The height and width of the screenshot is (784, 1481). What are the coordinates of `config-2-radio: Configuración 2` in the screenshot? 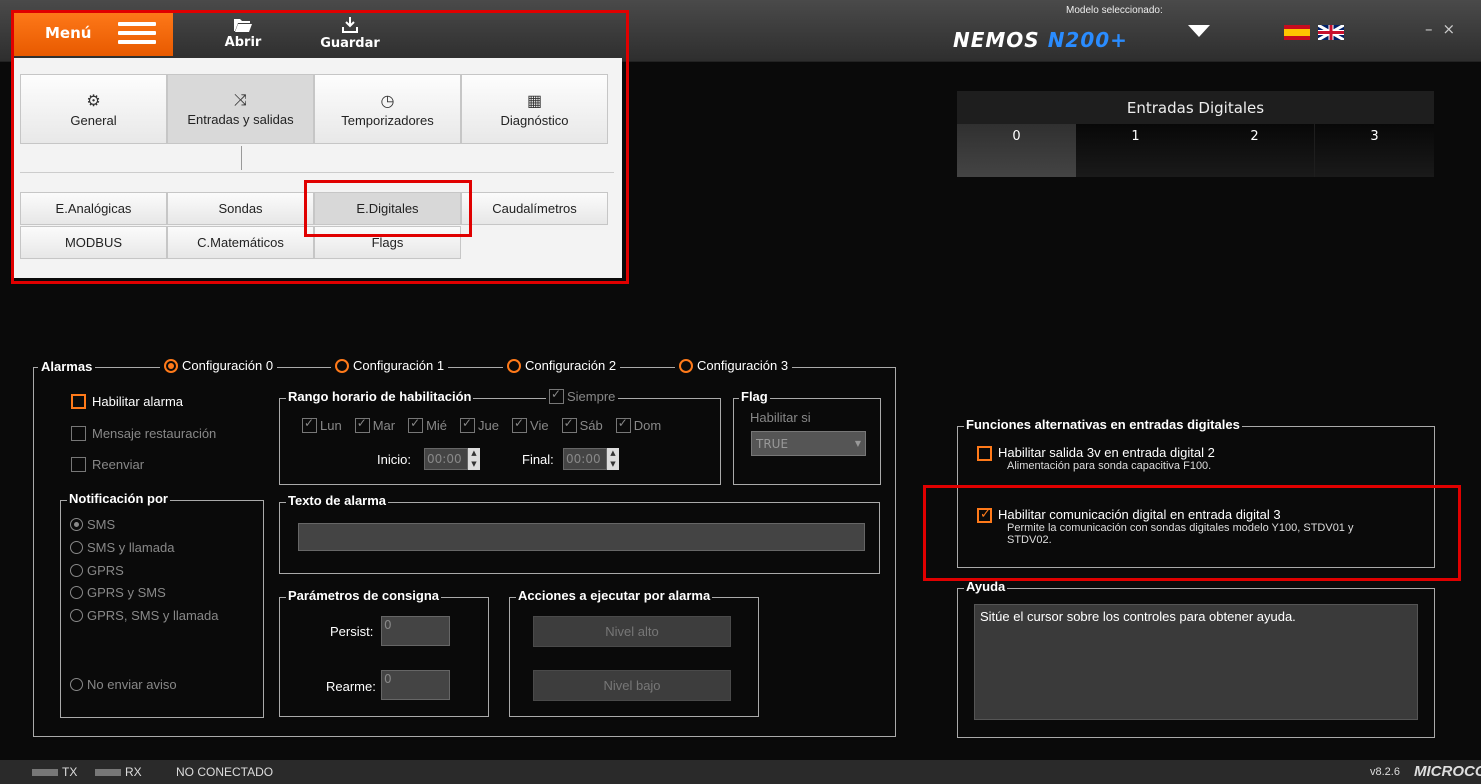 It's located at (562, 365).